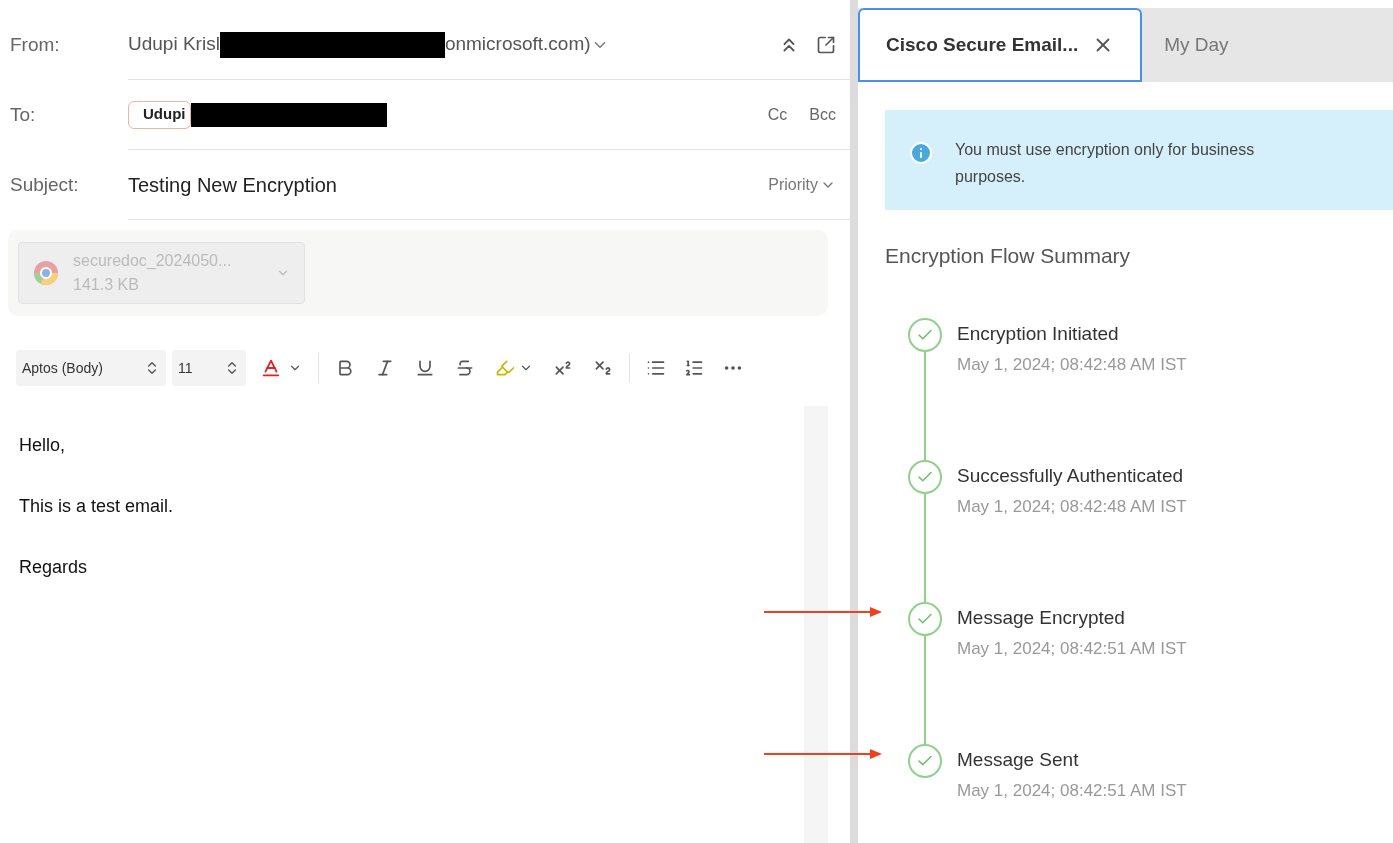 Image resolution: width=1393 pixels, height=843 pixels. What do you see at coordinates (425, 368) in the screenshot?
I see `underline-icon` at bounding box center [425, 368].